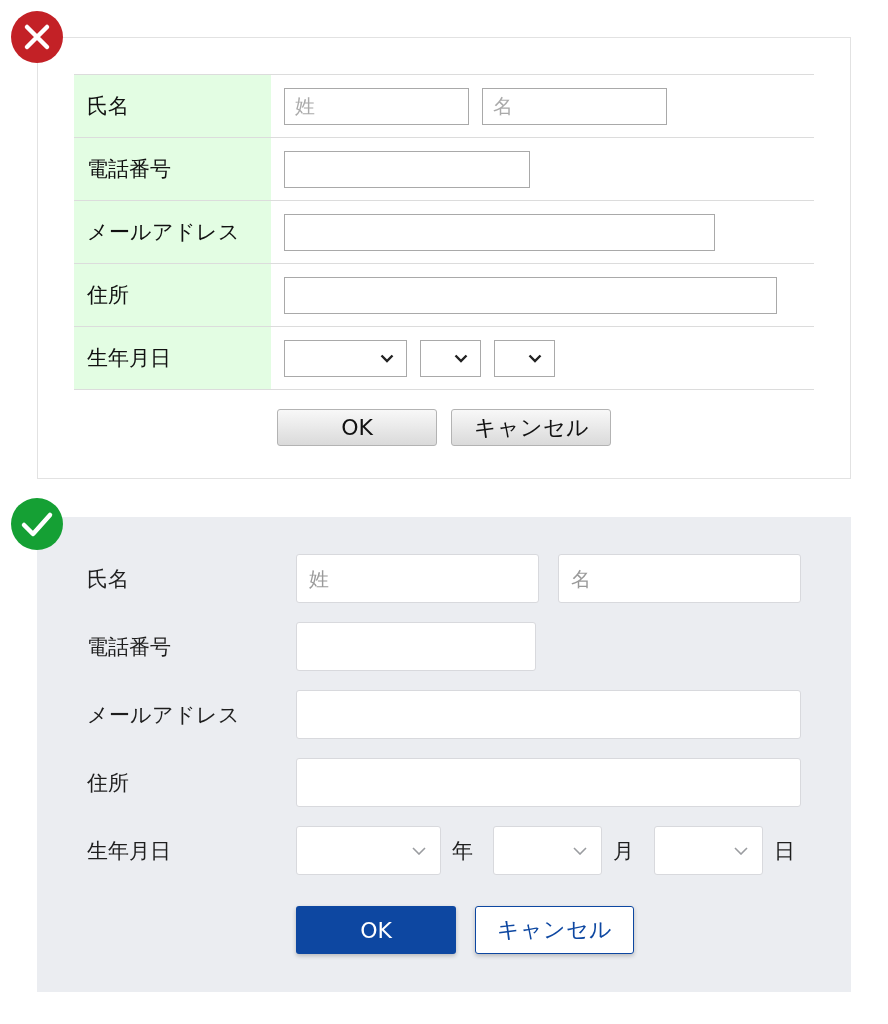 This screenshot has width=888, height=1024. What do you see at coordinates (37, 524) in the screenshot?
I see `checkmark-icon` at bounding box center [37, 524].